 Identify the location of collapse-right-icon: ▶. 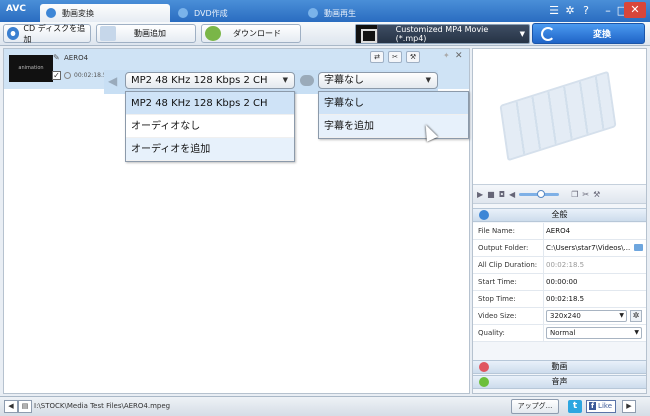
(629, 406).